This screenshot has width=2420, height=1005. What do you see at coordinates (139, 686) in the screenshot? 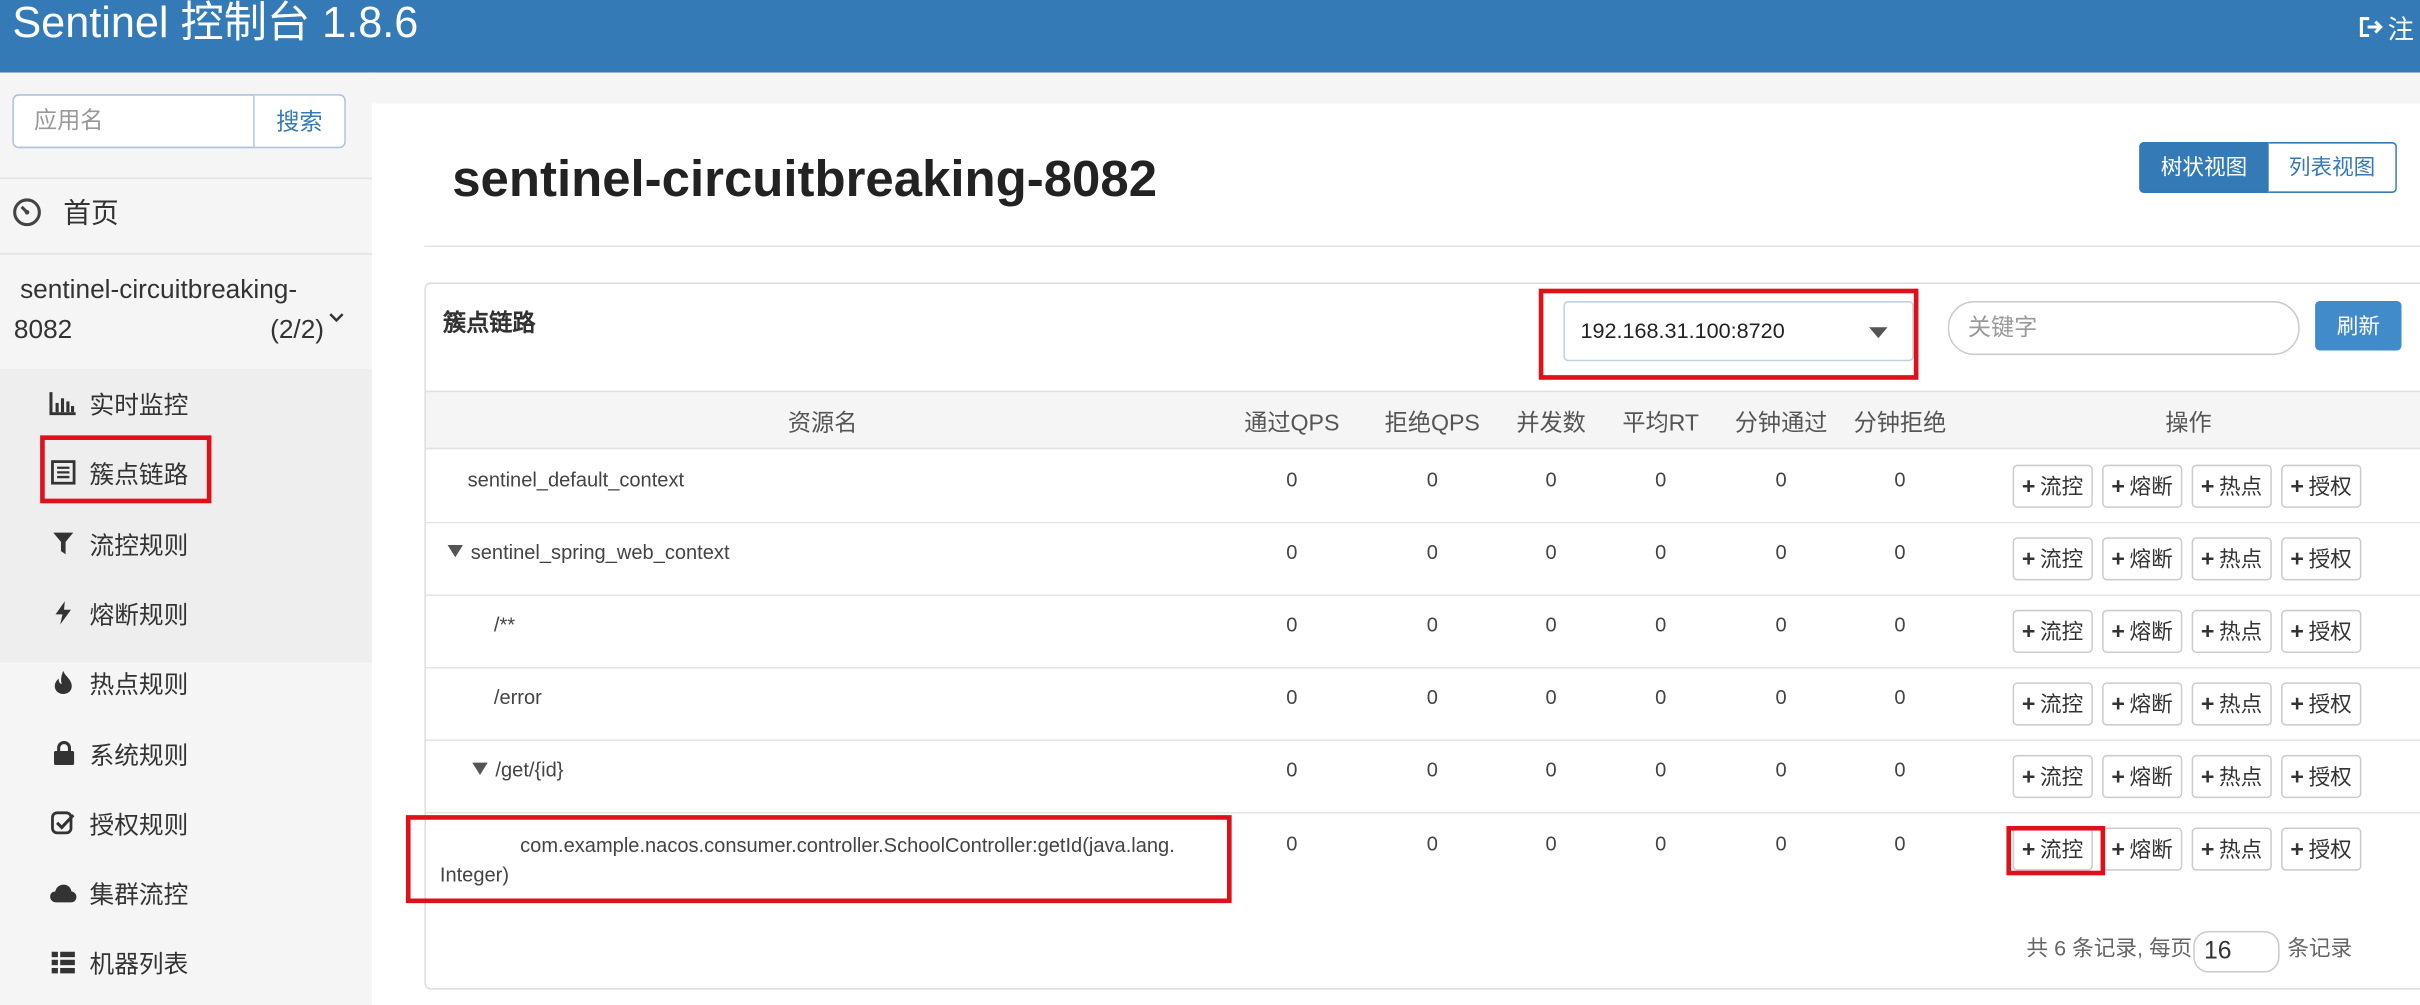
I see `sidebar-item-label: 热点规则` at bounding box center [139, 686].